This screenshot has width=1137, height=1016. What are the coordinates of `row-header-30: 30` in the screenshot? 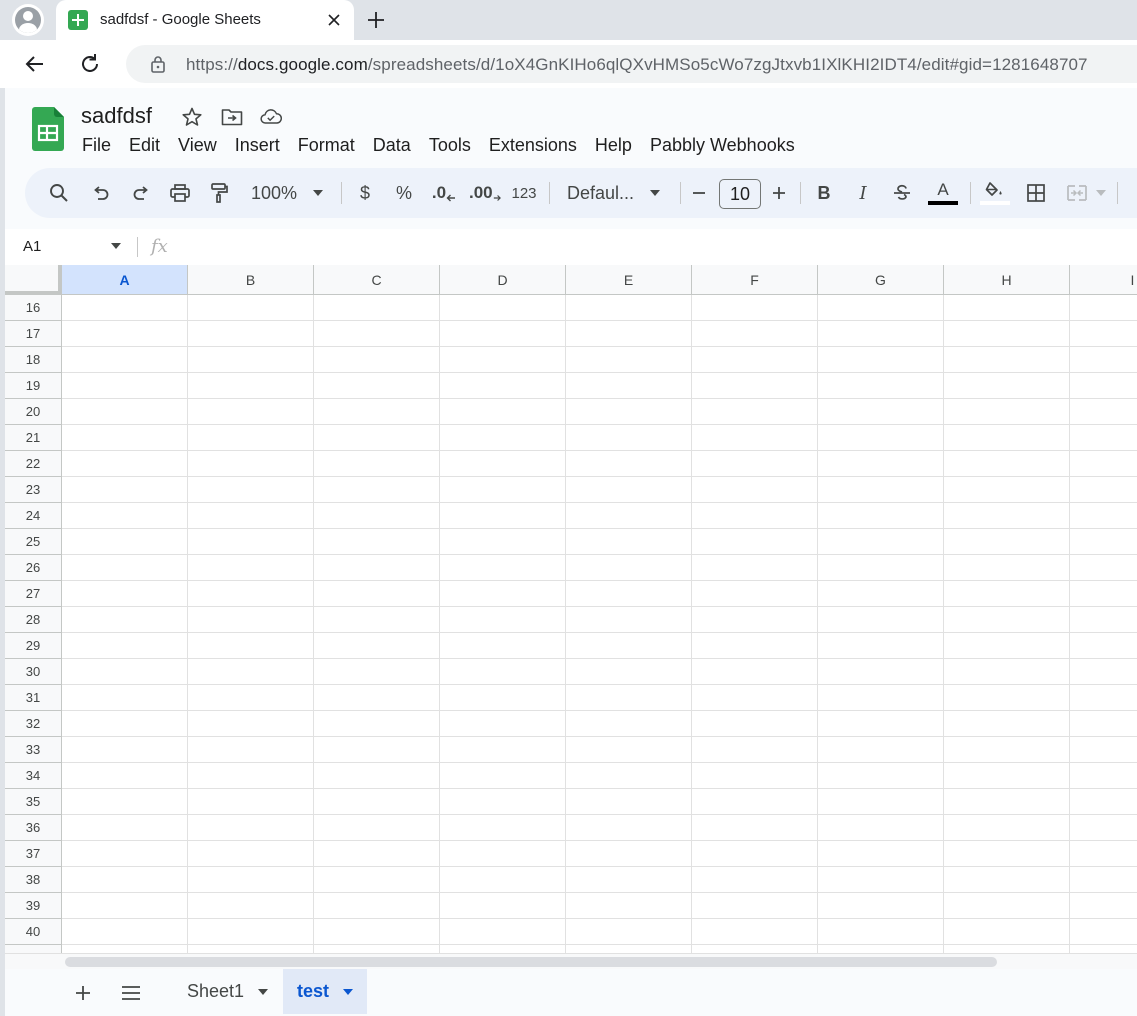 It's located at (33, 672).